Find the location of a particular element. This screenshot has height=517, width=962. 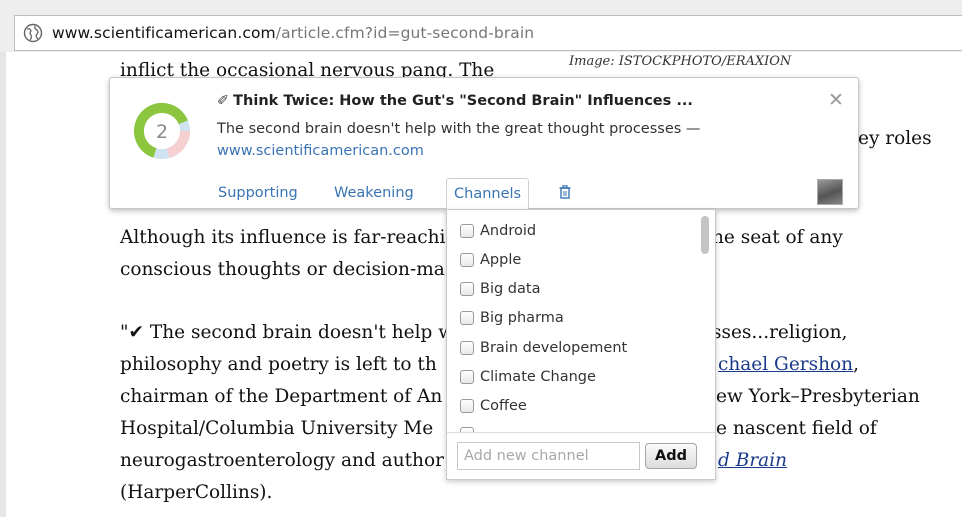

pencil-icon: ✐ is located at coordinates (223, 101).